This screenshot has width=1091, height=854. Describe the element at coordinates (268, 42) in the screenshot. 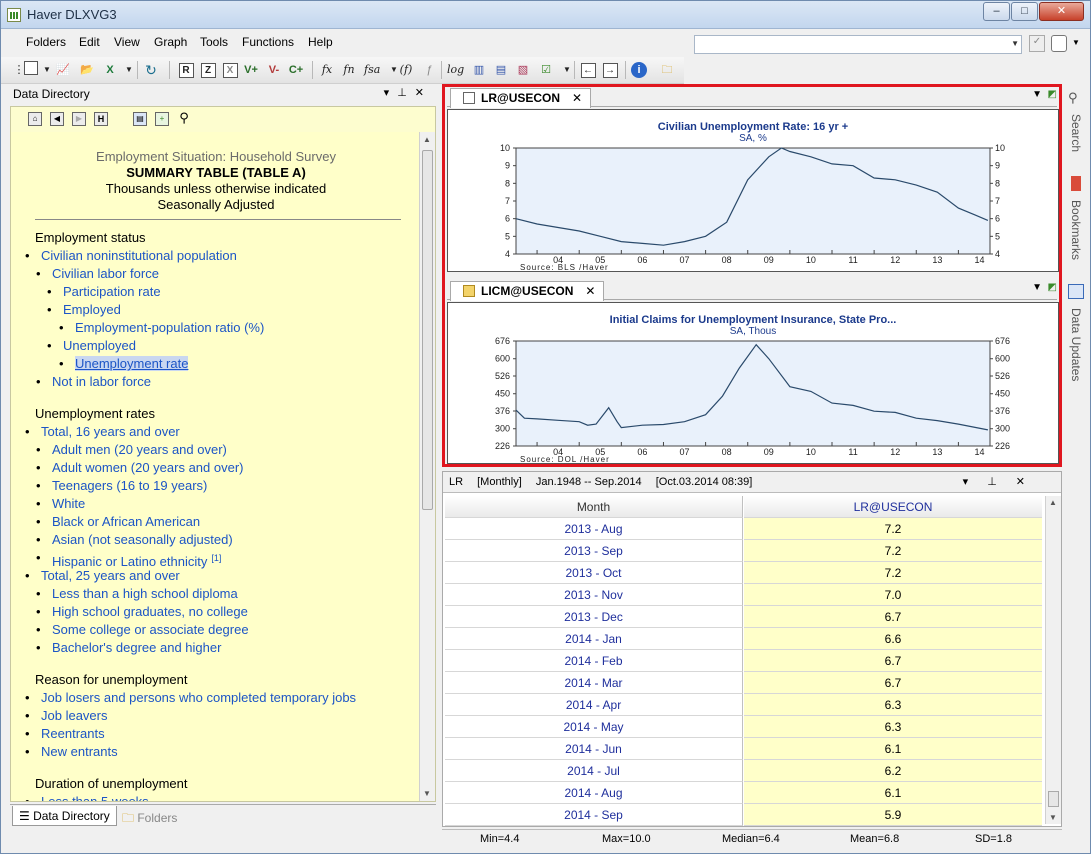

I see `menu-functions: Functions` at that location.